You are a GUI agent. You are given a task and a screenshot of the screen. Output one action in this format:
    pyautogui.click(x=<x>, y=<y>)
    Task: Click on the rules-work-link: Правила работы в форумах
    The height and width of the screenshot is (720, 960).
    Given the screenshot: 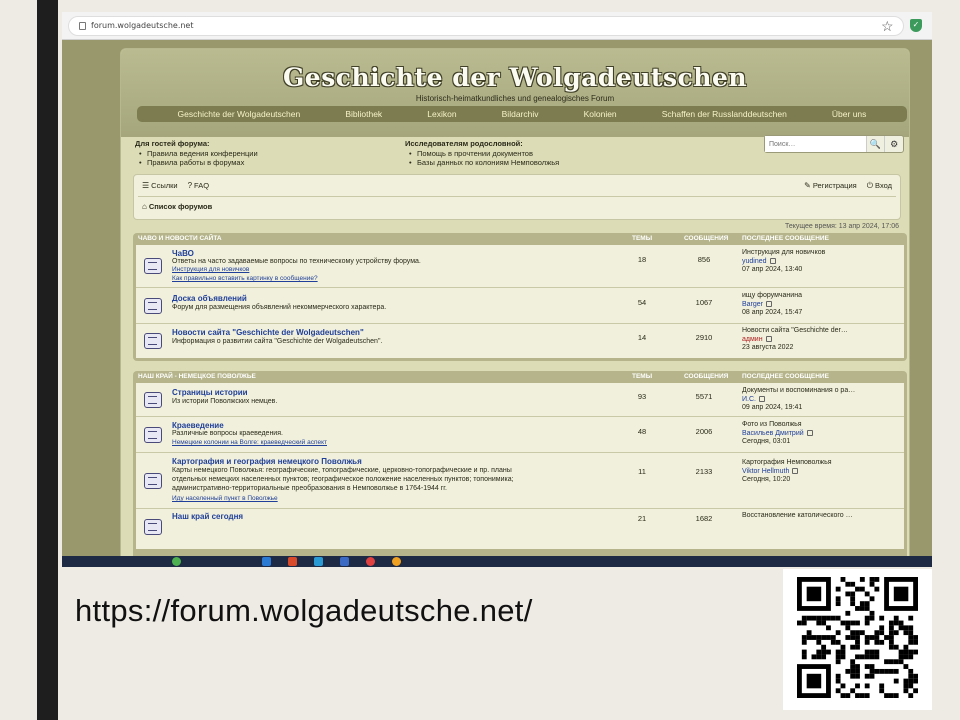 What is the action you would take?
    pyautogui.click(x=196, y=162)
    